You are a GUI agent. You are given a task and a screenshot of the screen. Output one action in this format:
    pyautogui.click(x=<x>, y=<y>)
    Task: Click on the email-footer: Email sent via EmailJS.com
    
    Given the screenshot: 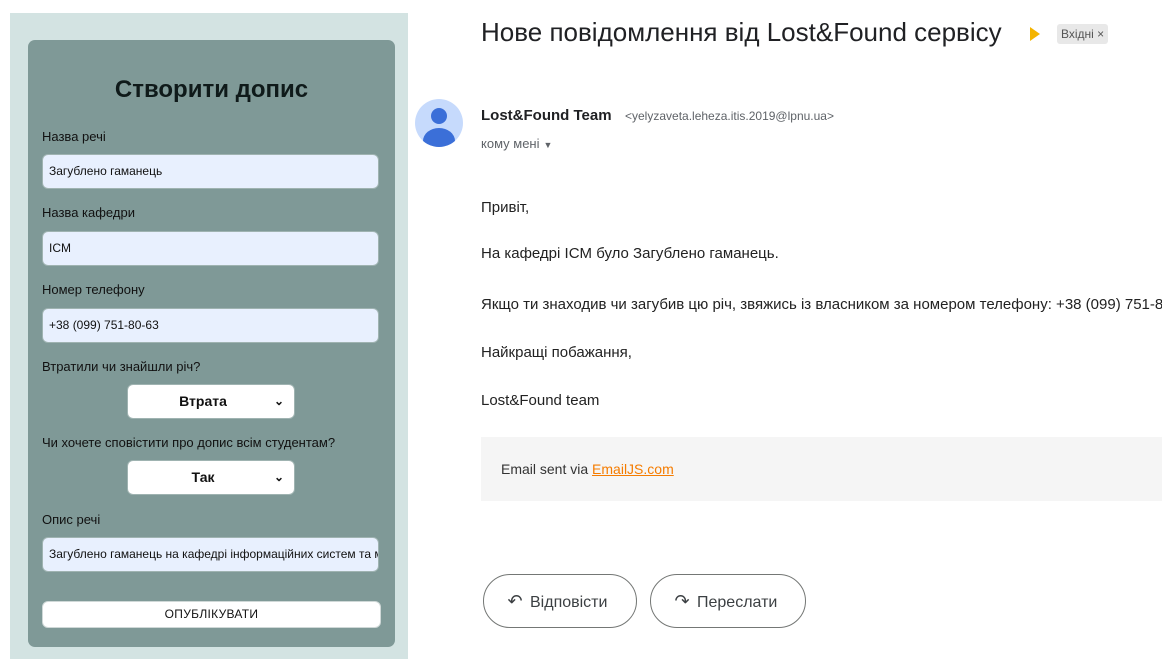 What is the action you would take?
    pyautogui.click(x=821, y=469)
    